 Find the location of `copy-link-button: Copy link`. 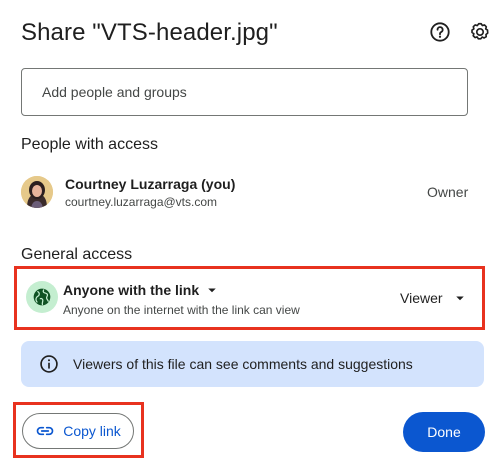

copy-link-button: Copy link is located at coordinates (78, 431).